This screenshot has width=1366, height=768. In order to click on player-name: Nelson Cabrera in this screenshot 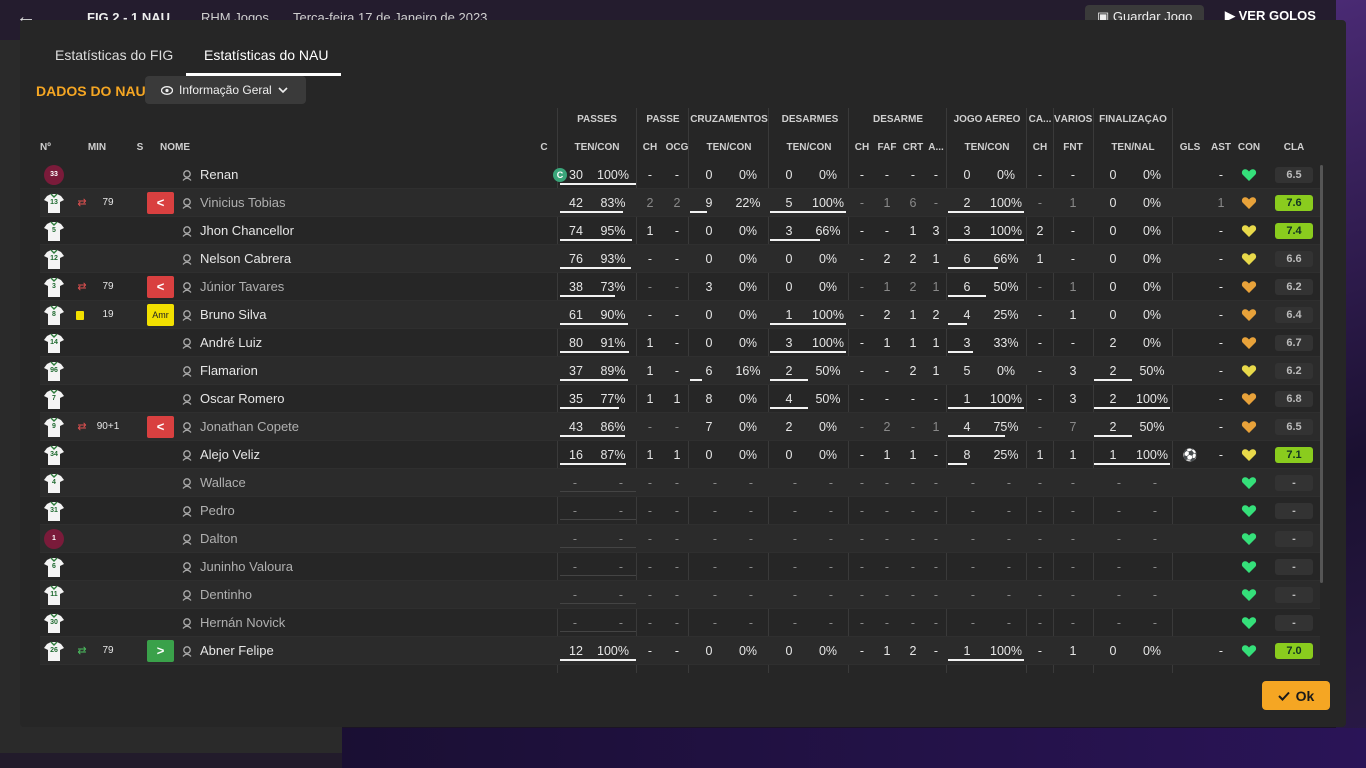, I will do `click(245, 259)`.